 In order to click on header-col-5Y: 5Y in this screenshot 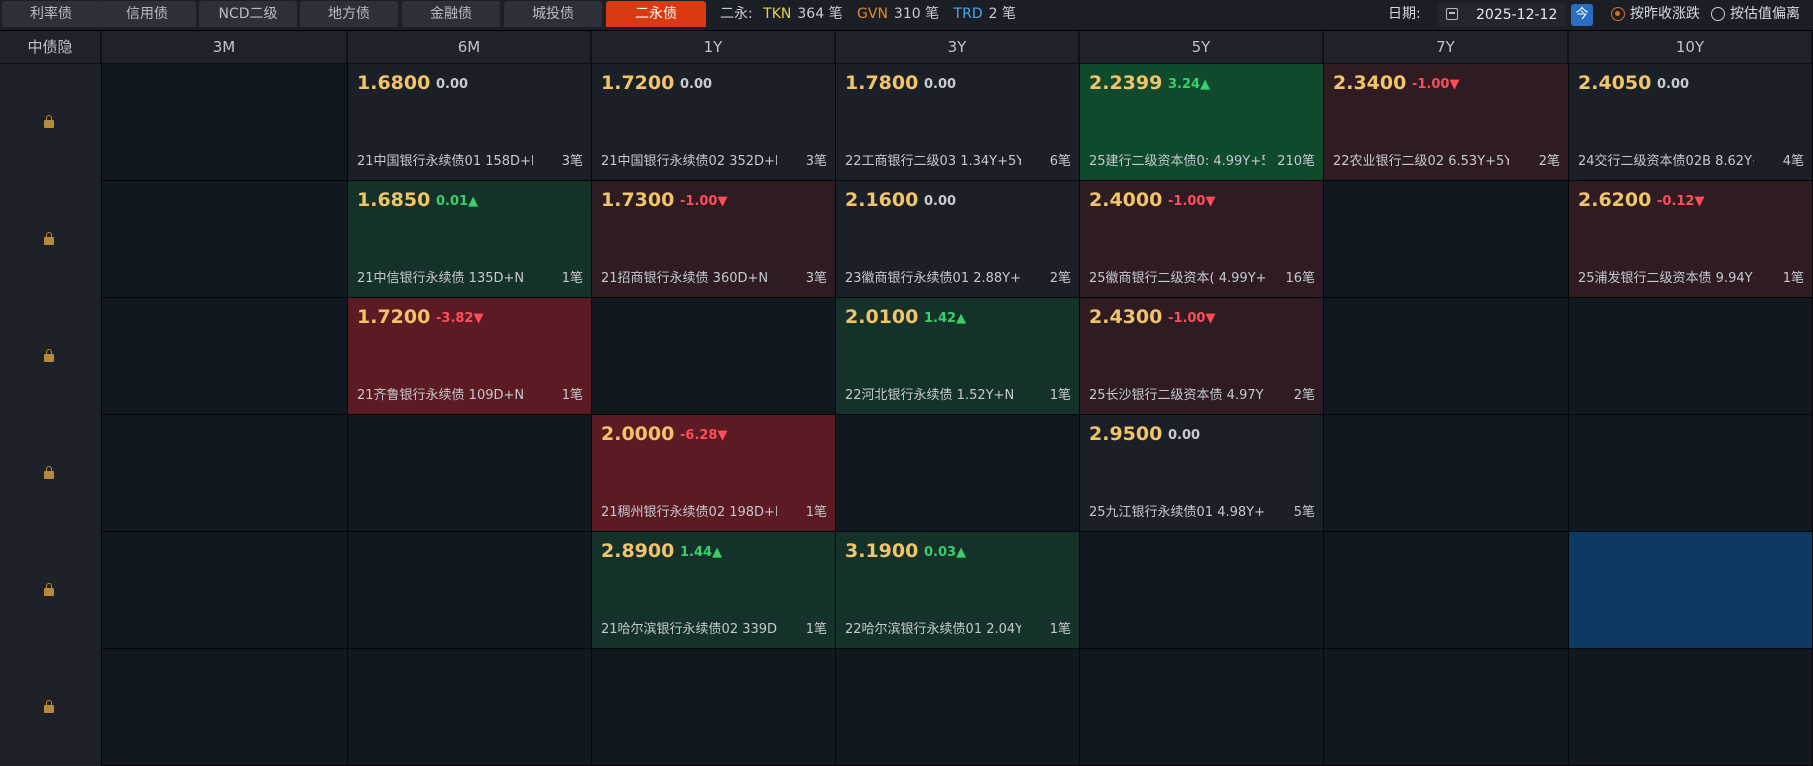, I will do `click(1202, 47)`.